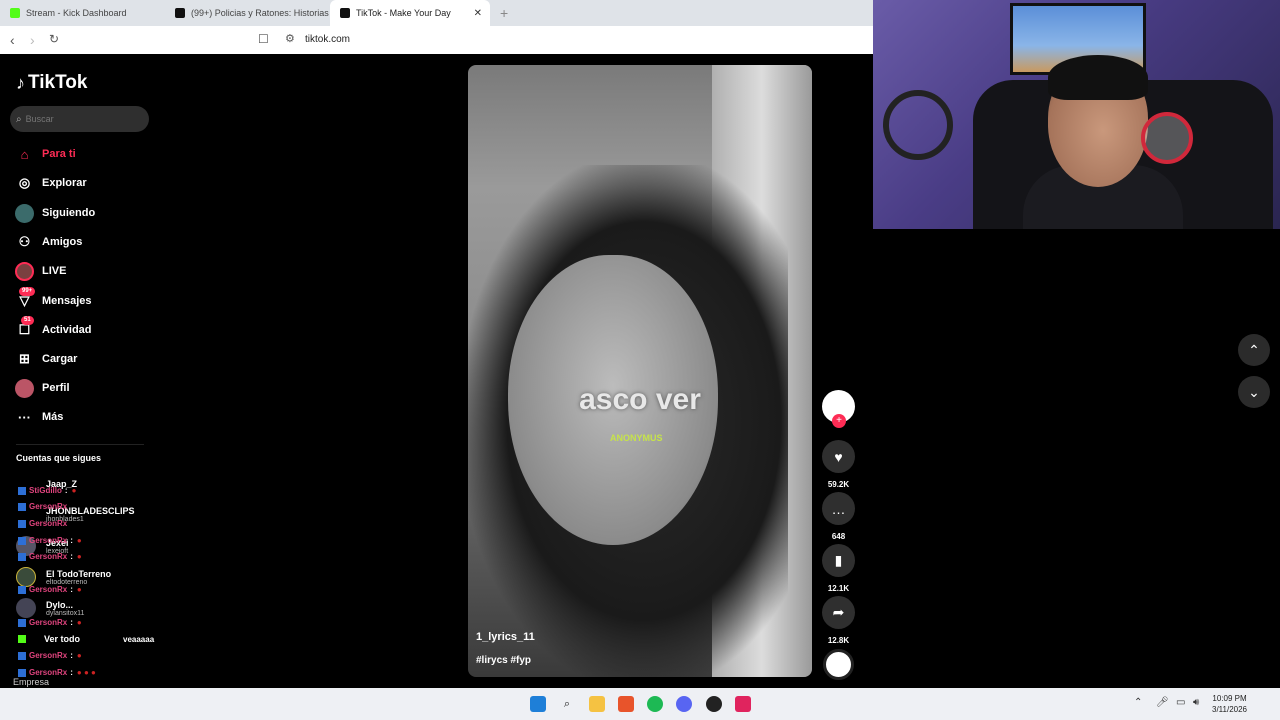  Describe the element at coordinates (51, 183) in the screenshot. I see `menu-explorar: ◎ Explorar` at that location.